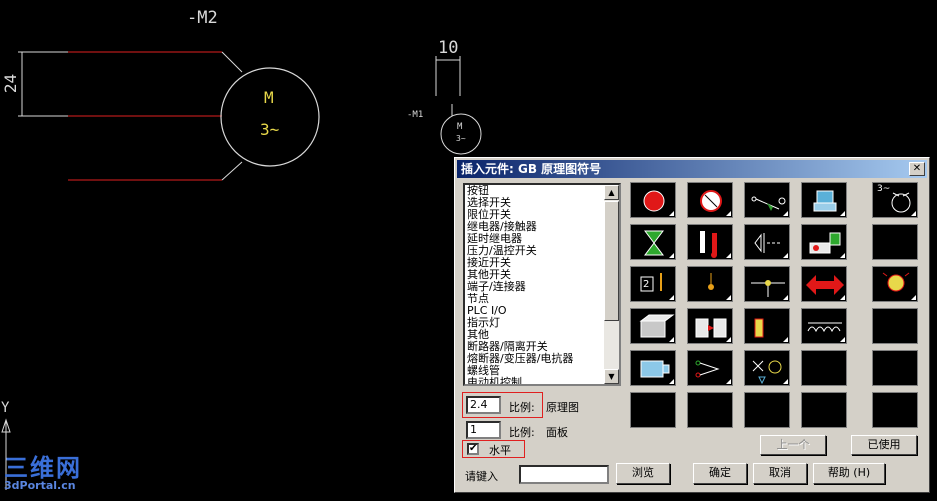 Image resolution: width=937 pixels, height=501 pixels. Describe the element at coordinates (483, 430) in the screenshot. I see `panel-scale-input: 1` at that location.